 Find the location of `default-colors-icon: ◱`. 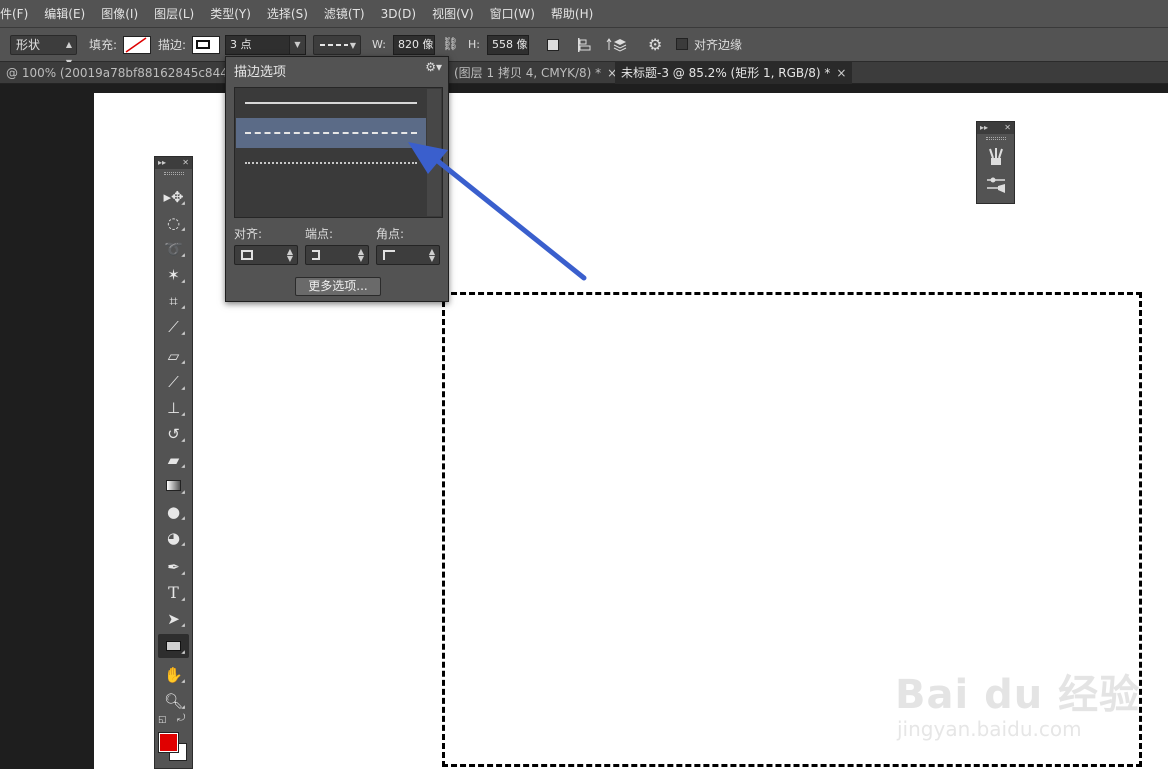

default-colors-icon: ◱ is located at coordinates (162, 720).